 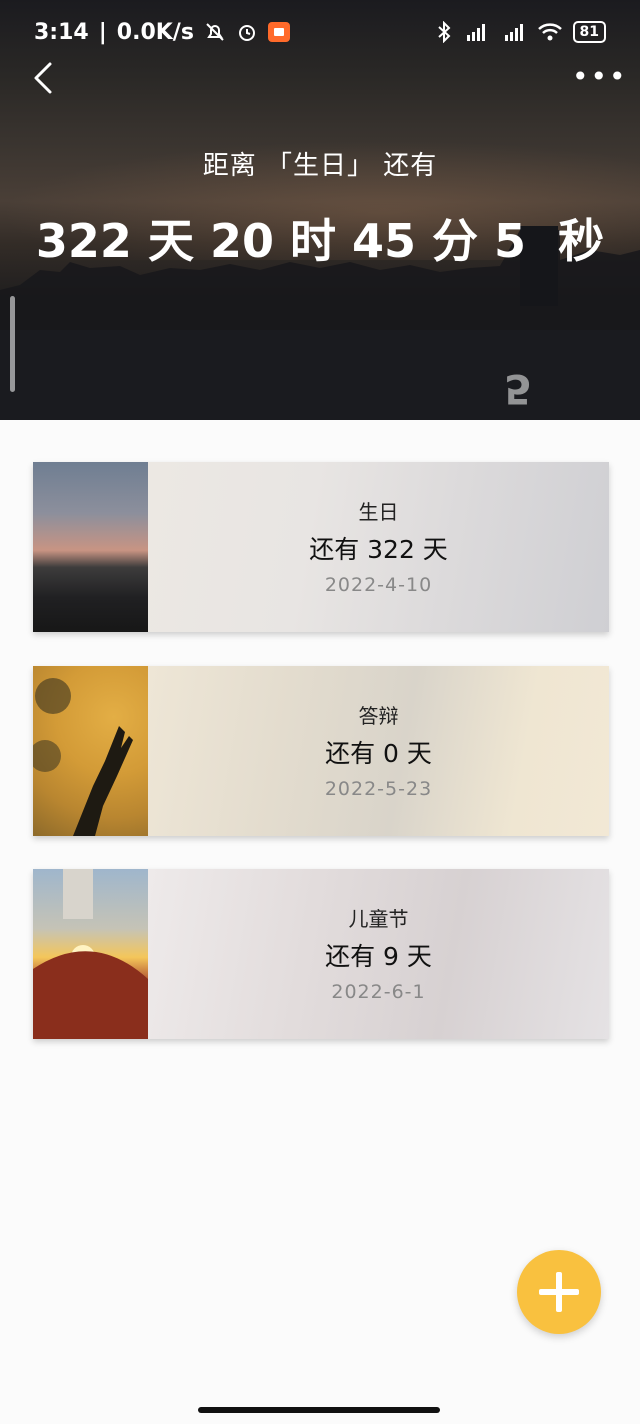 I want to click on add-event-plus-icon, so click(x=559, y=1292).